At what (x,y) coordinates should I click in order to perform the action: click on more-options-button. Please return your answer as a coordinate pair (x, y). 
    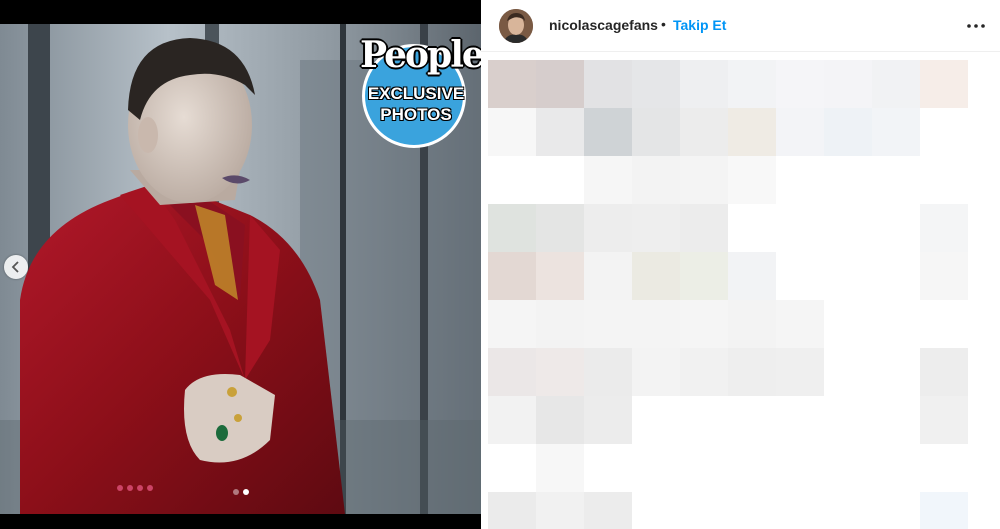
    Looking at the image, I should click on (976, 26).